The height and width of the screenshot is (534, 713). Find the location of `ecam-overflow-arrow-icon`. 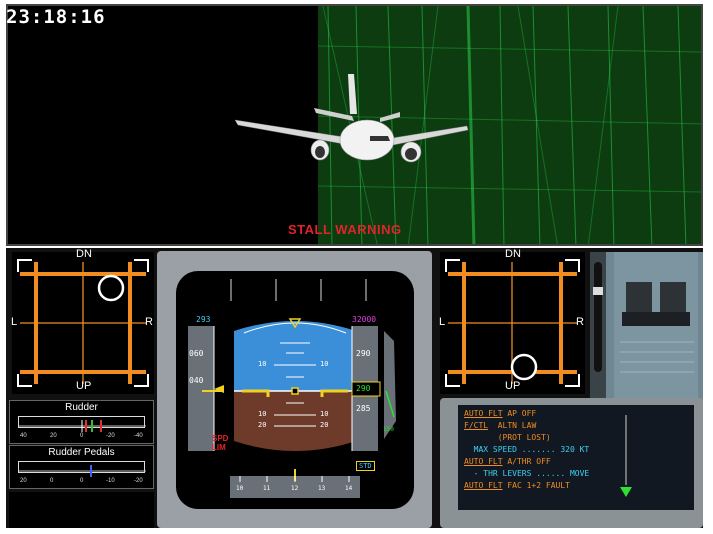

ecam-overflow-arrow-icon is located at coordinates (626, 456).